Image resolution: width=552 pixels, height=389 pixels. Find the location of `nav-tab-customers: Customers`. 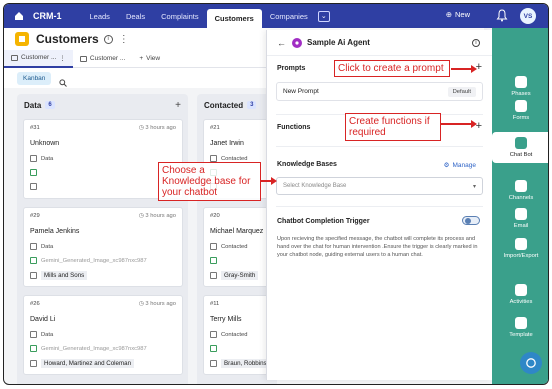

nav-tab-customers: Customers is located at coordinates (234, 18).